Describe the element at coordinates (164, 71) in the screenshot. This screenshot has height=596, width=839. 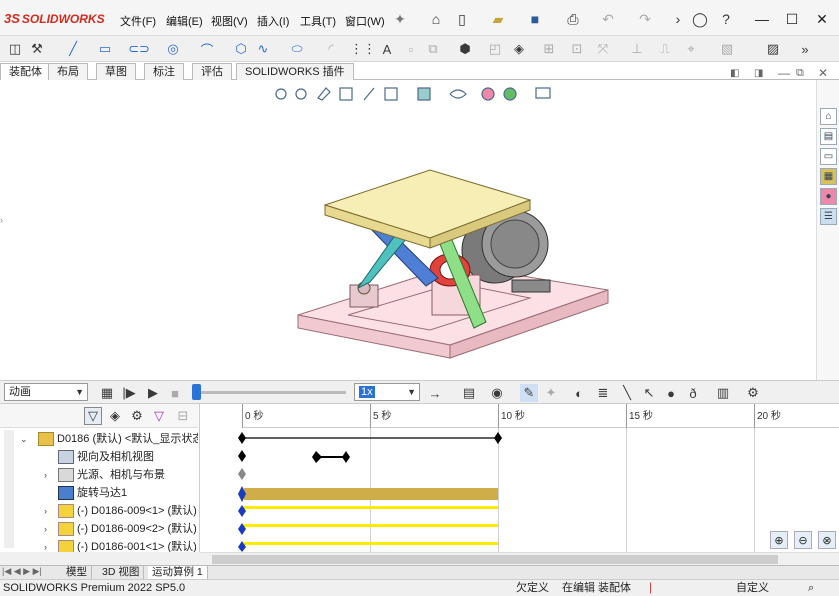
I see `tab-markup: 标注` at that location.